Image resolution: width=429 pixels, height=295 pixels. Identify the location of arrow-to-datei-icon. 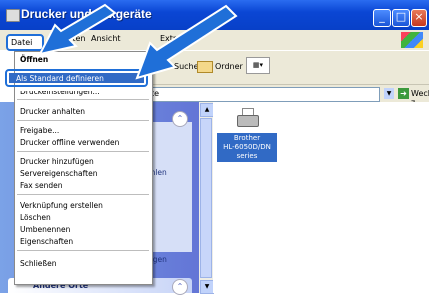
(77, 29).